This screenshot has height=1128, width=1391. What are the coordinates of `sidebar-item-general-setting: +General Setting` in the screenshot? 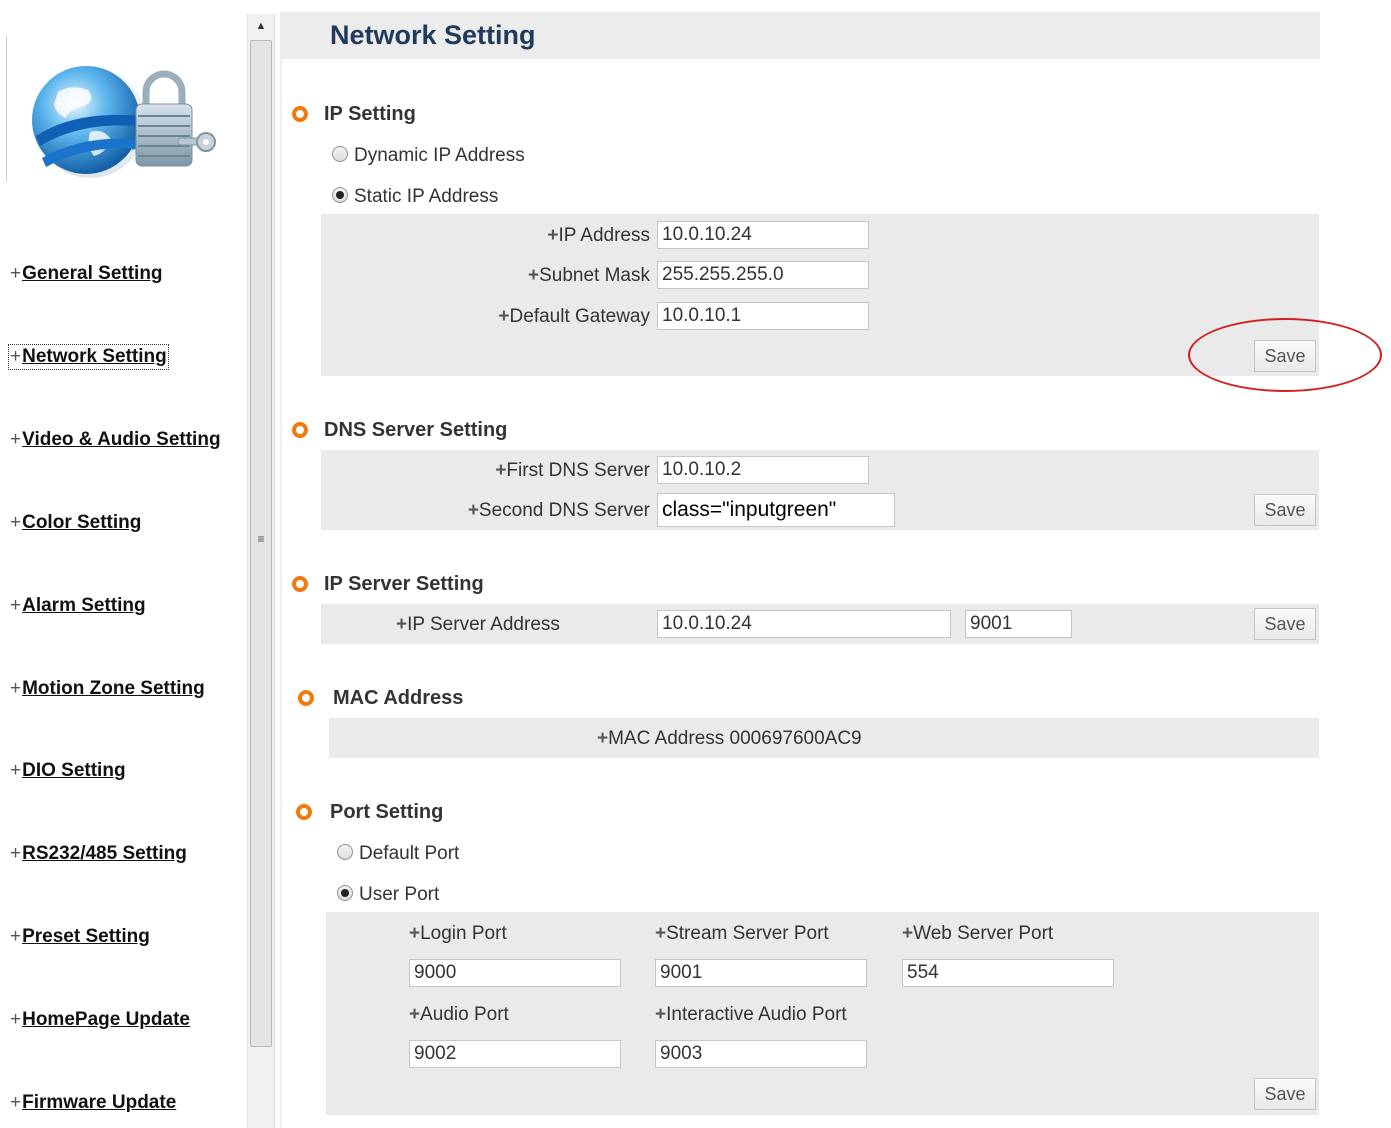 It's located at (86, 274).